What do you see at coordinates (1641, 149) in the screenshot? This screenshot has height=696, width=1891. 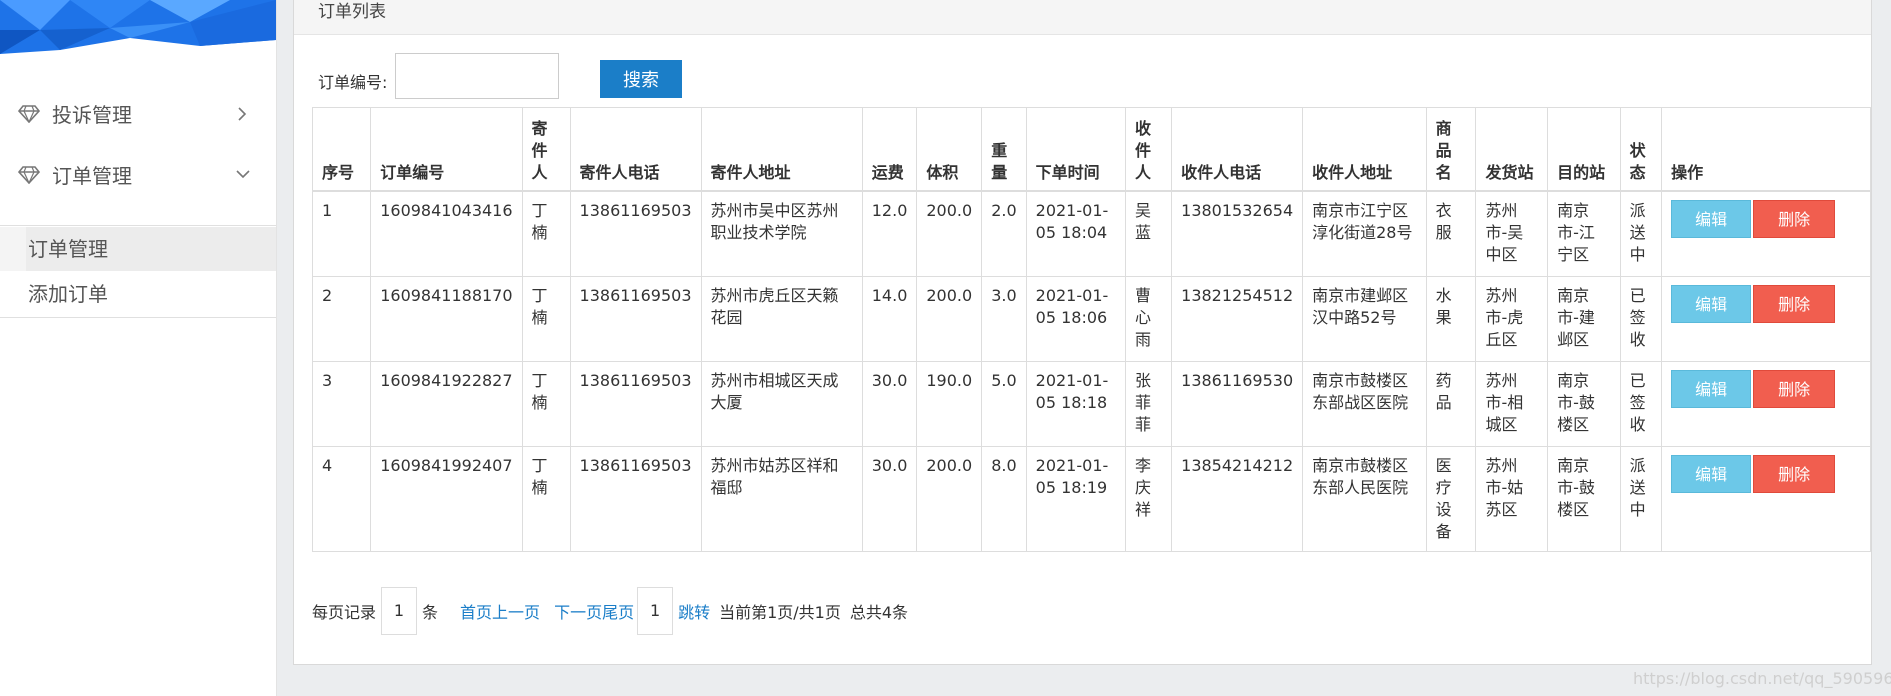 I see `column-header: 状态` at bounding box center [1641, 149].